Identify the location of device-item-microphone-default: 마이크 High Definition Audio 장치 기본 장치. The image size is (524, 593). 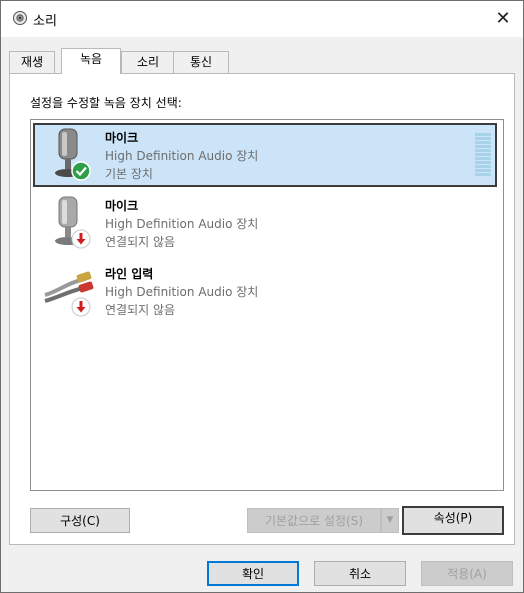
(265, 155).